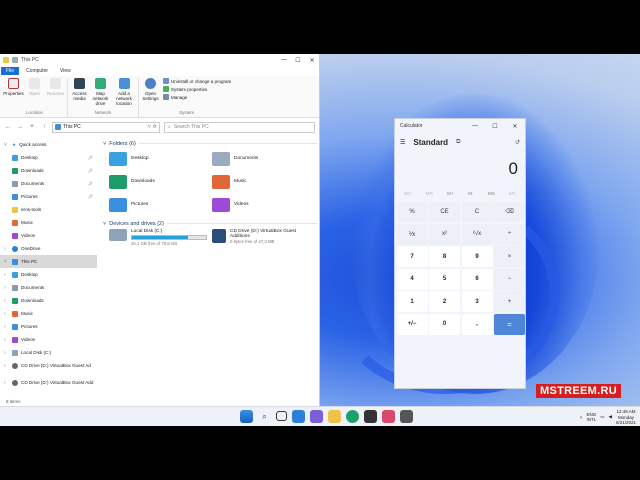 The image size is (640, 480). What do you see at coordinates (124, 94) in the screenshot?
I see `add-network-location-button: Add a network location` at bounding box center [124, 94].